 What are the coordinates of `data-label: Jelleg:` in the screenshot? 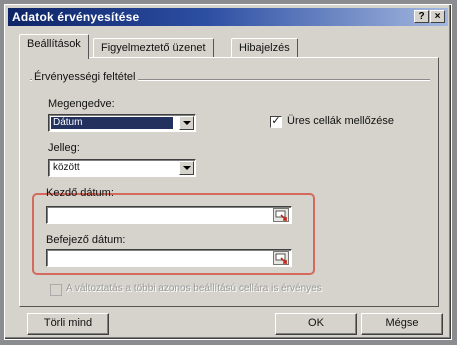 It's located at (64, 148).